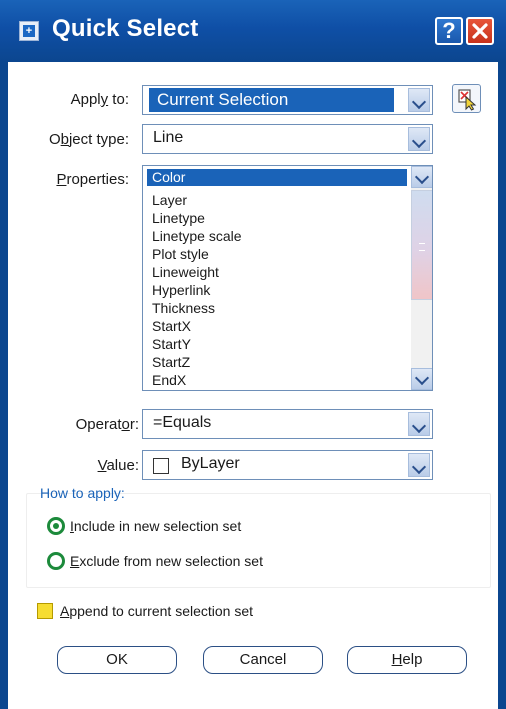 This screenshot has width=506, height=709. I want to click on select-objects-icon, so click(467, 100).